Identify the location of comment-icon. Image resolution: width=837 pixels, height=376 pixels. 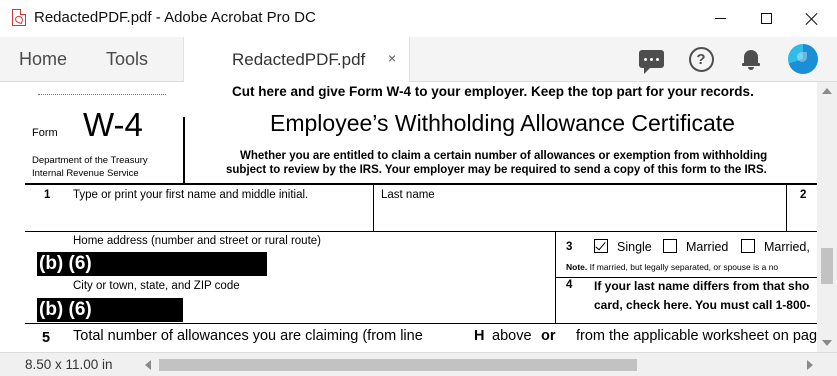
(651, 59).